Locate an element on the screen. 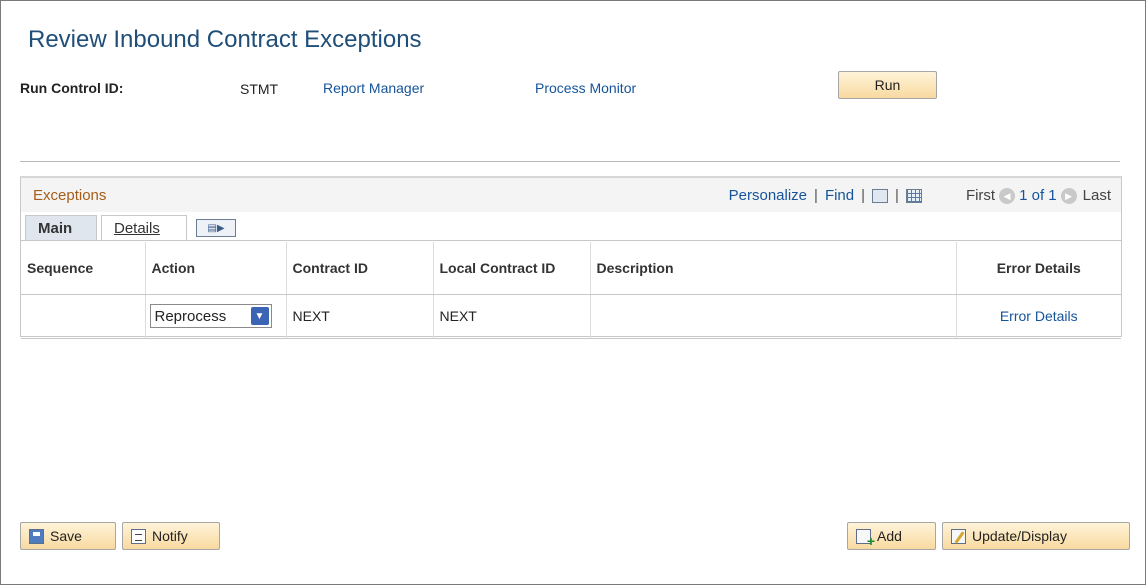  previous-row-icon: ◀ is located at coordinates (1007, 195).